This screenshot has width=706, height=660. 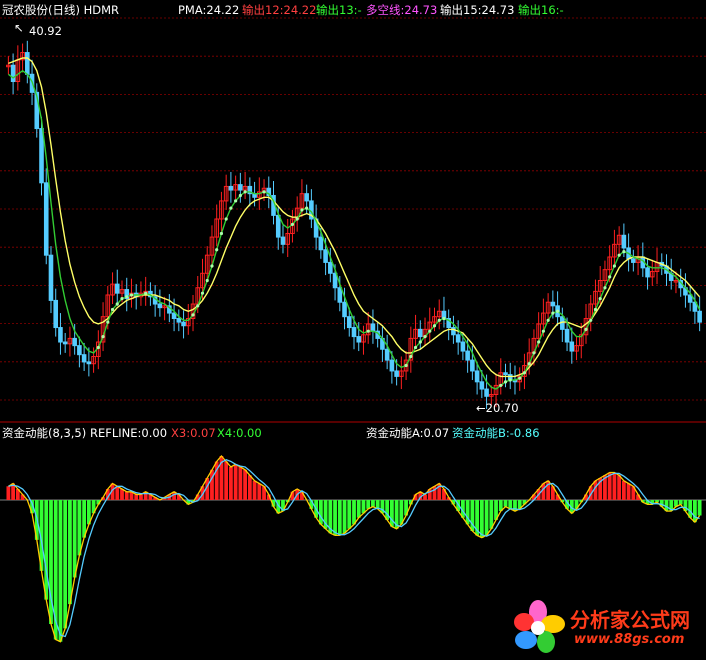 I want to click on low-label: ←20.70, so click(x=497, y=408).